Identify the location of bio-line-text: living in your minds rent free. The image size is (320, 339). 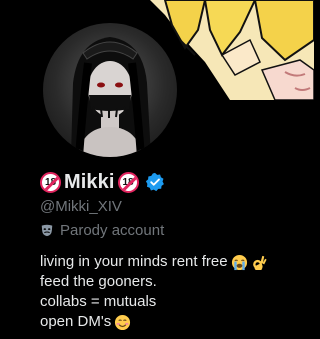
(134, 261).